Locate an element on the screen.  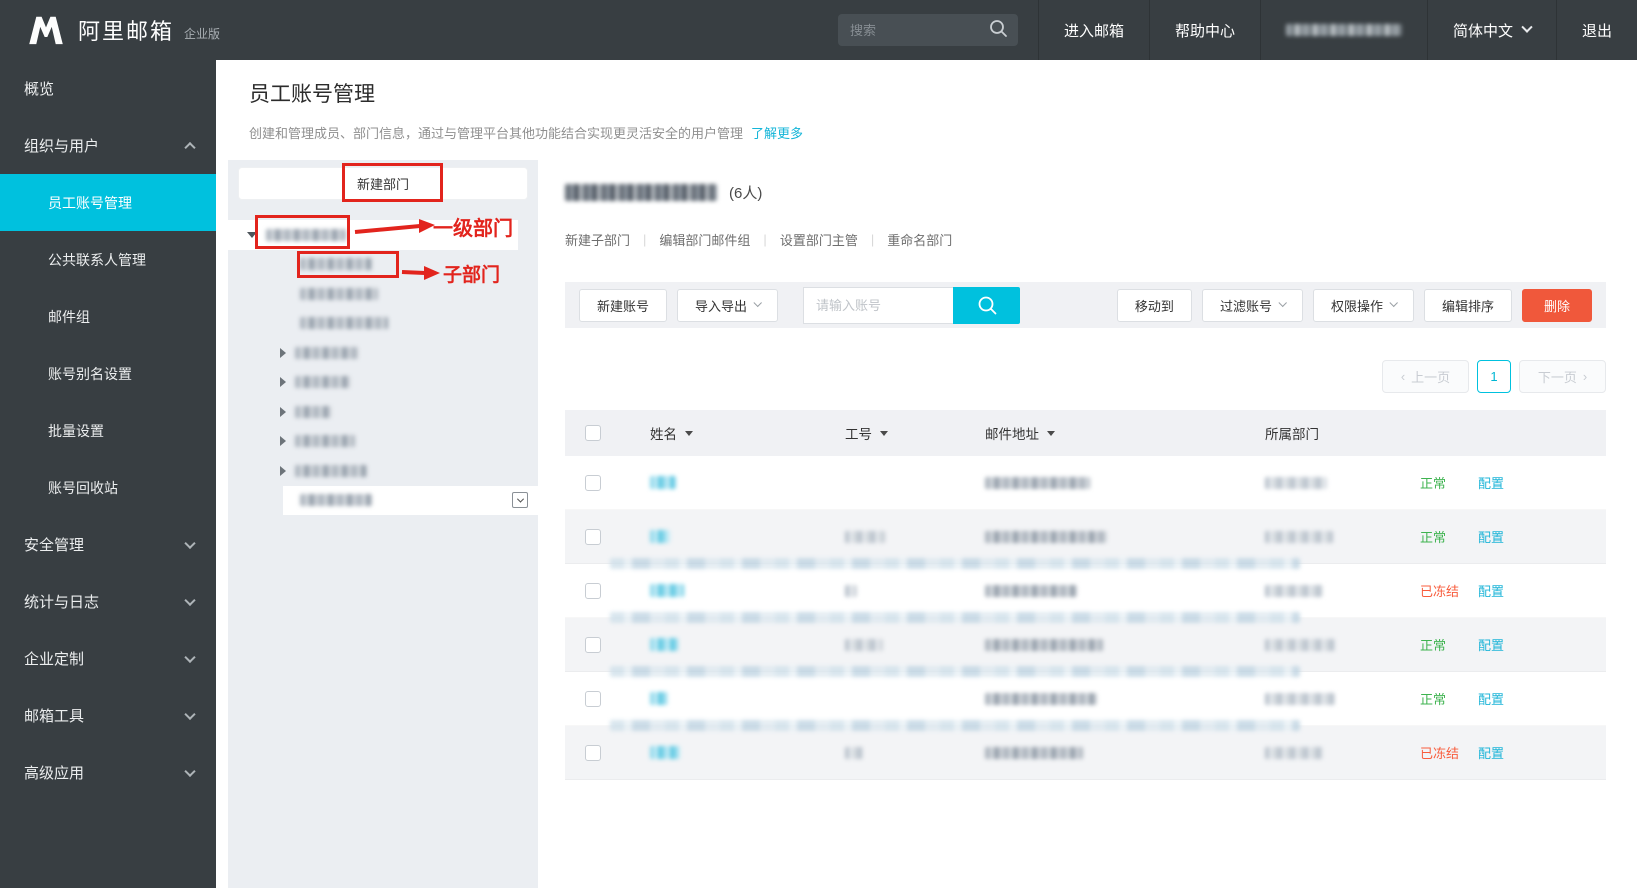
account-search-input is located at coordinates (878, 305).